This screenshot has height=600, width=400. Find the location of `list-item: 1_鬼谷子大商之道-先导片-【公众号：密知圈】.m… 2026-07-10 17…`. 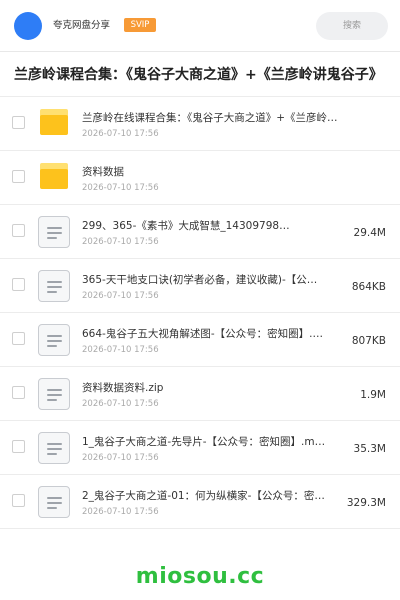

list-item: 1_鬼谷子大商之道-先导片-【公众号：密知圈】.m… 2026-07-10 17… is located at coordinates (200, 448).